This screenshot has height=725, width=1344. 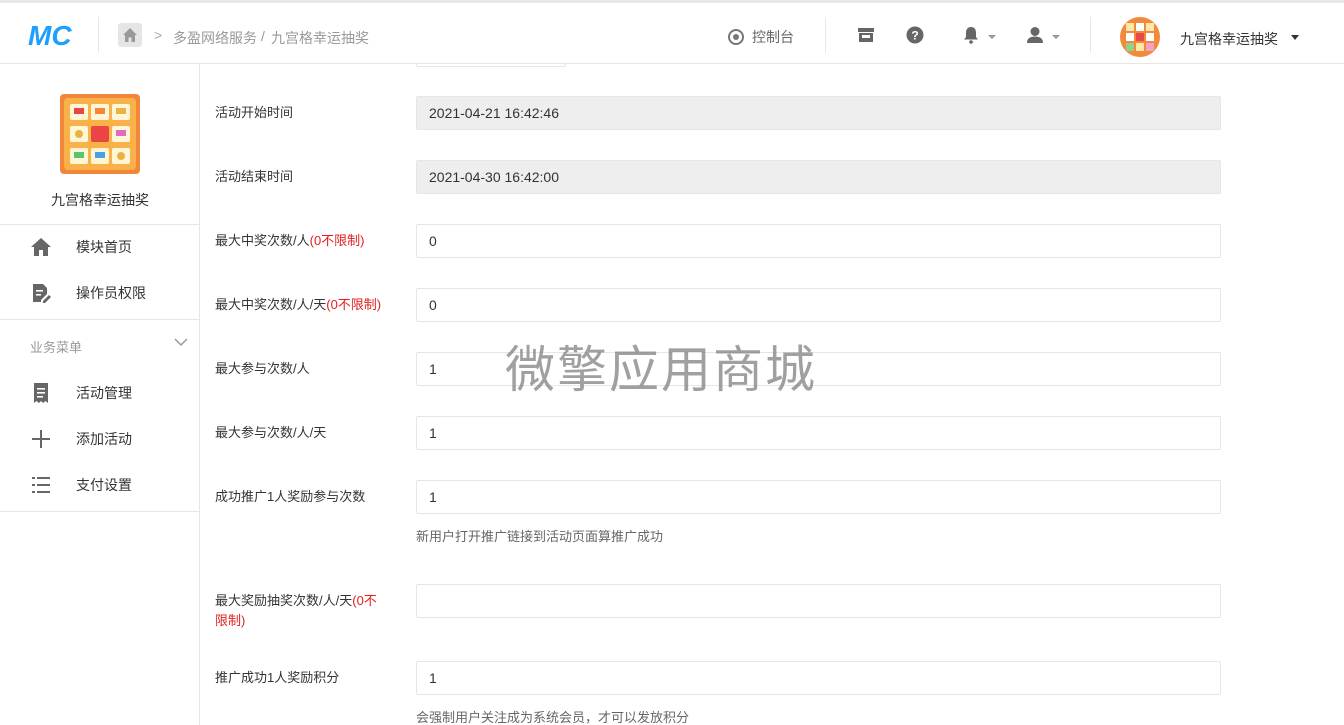 What do you see at coordinates (773, 37) in the screenshot?
I see `console-label: 控制台` at bounding box center [773, 37].